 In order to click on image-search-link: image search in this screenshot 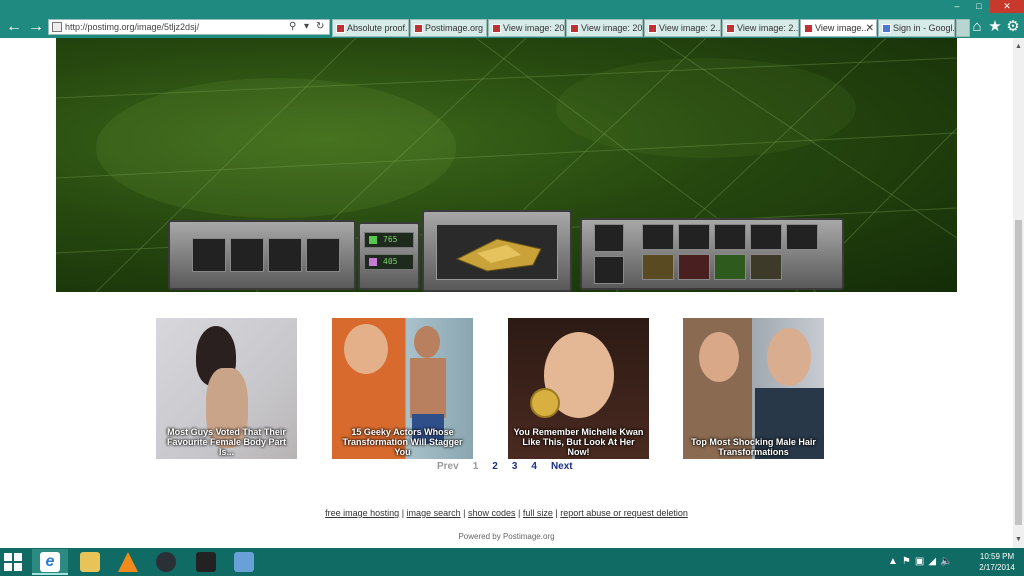, I will do `click(434, 513)`.